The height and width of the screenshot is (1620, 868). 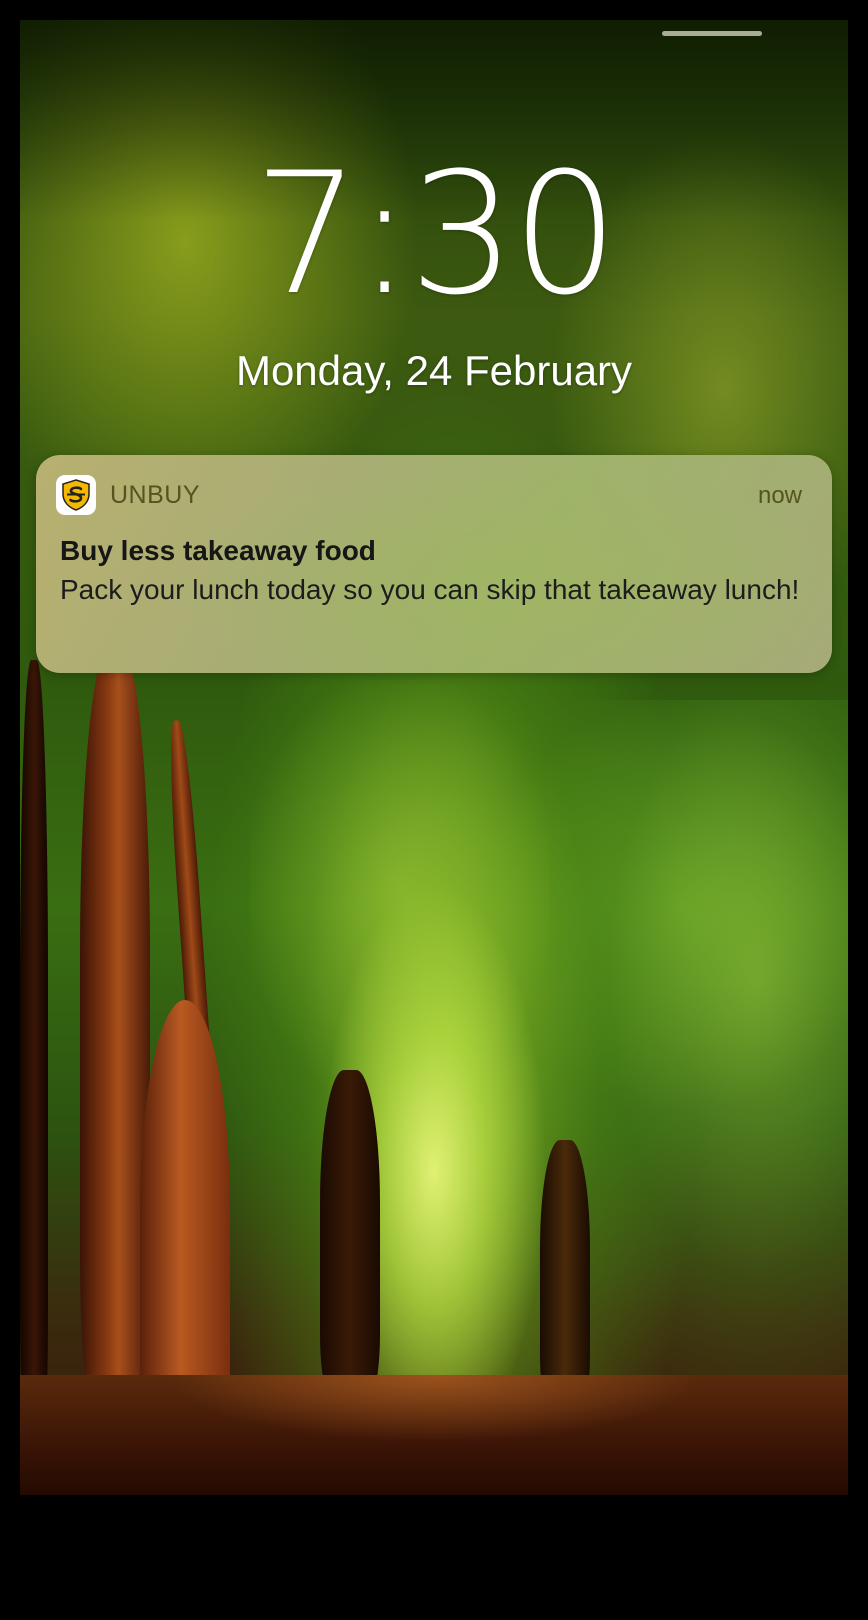 I want to click on lock-screen-clock: 7:30, so click(x=435, y=234).